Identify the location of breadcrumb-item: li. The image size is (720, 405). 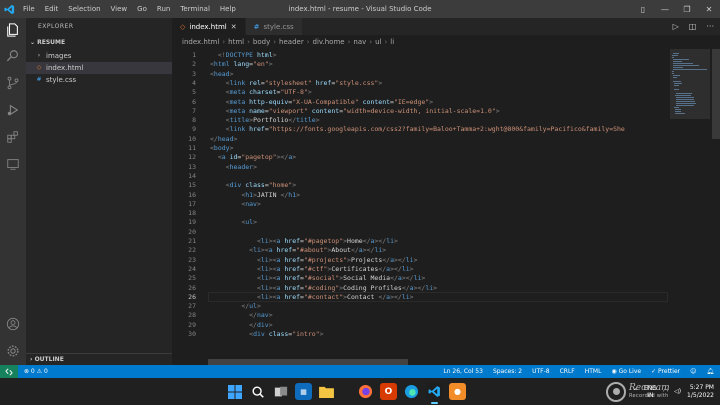
(392, 42).